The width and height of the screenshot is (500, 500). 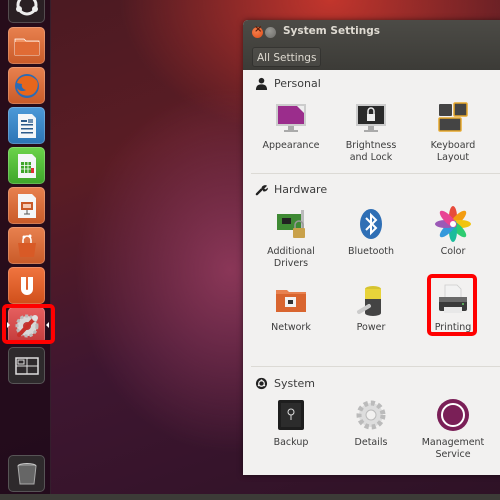 I want to click on close-button, so click(x=257, y=31).